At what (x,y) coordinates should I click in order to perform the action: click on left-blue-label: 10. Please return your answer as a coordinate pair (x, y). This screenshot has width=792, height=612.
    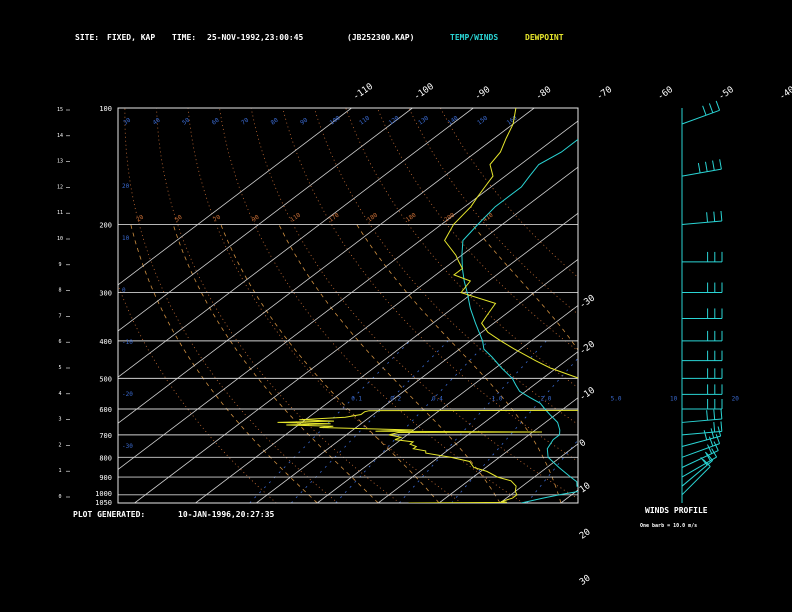
    Looking at the image, I should click on (126, 238).